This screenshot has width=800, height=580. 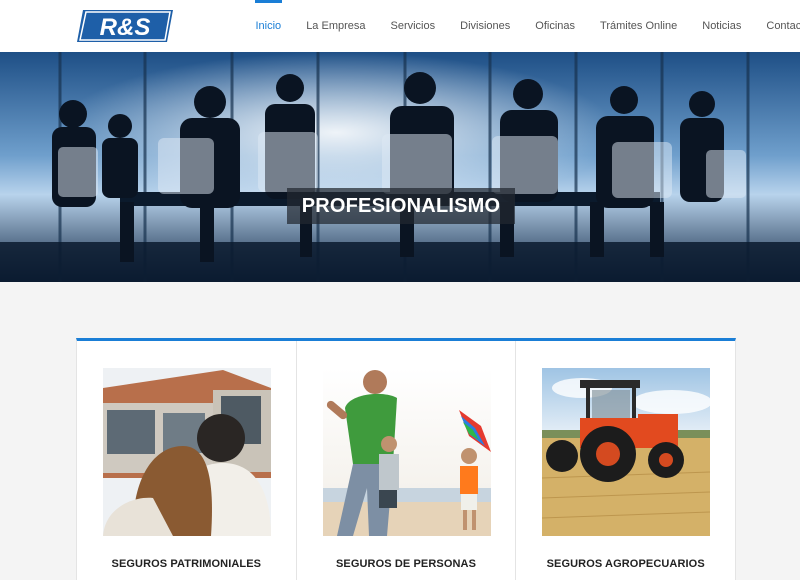 I want to click on card-title: SEGUROS AGROPECUARIOS, so click(x=625, y=564).